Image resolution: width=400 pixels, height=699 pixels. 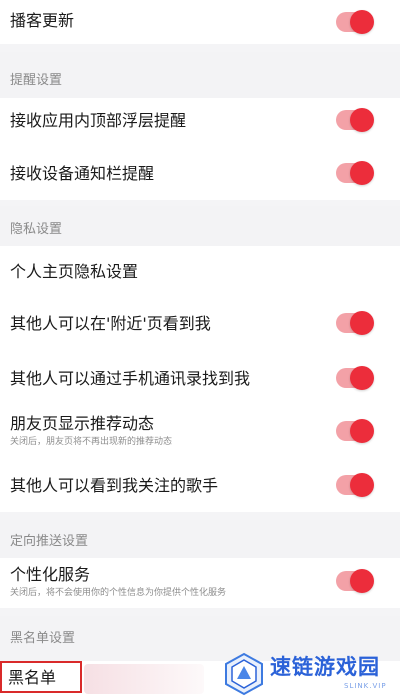 I want to click on podcast-update-row: 播客更新, so click(x=200, y=22).